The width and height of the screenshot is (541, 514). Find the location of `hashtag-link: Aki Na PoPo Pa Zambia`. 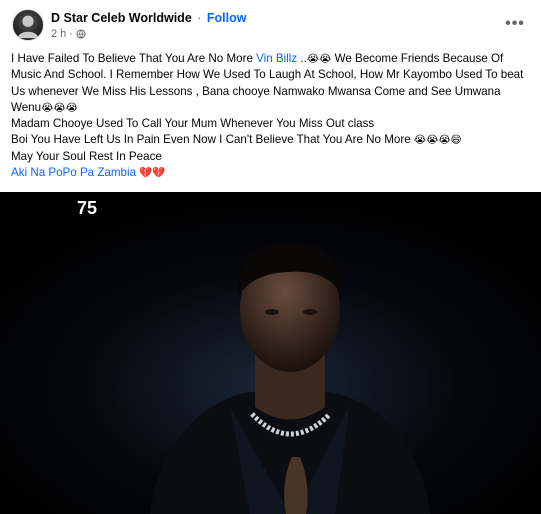

hashtag-link: Aki Na PoPo Pa Zambia is located at coordinates (73, 172).